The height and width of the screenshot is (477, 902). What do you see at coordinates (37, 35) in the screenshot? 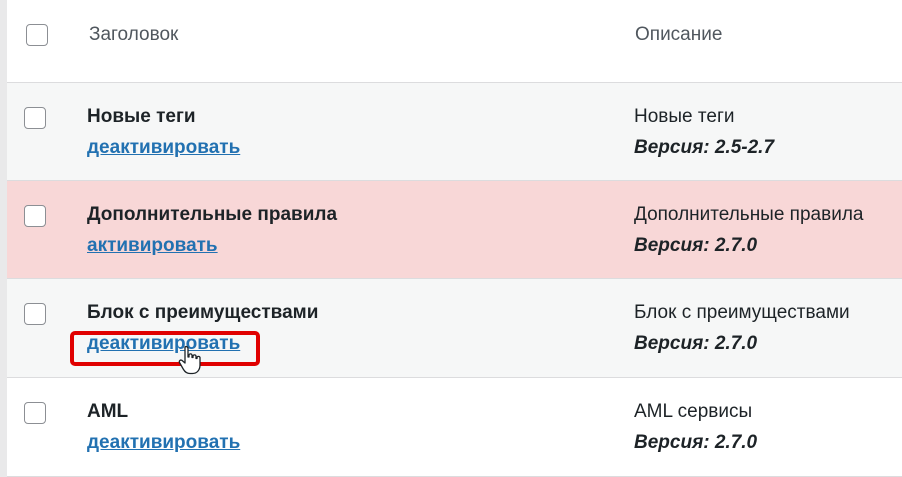
I see `select-all-checkbox` at bounding box center [37, 35].